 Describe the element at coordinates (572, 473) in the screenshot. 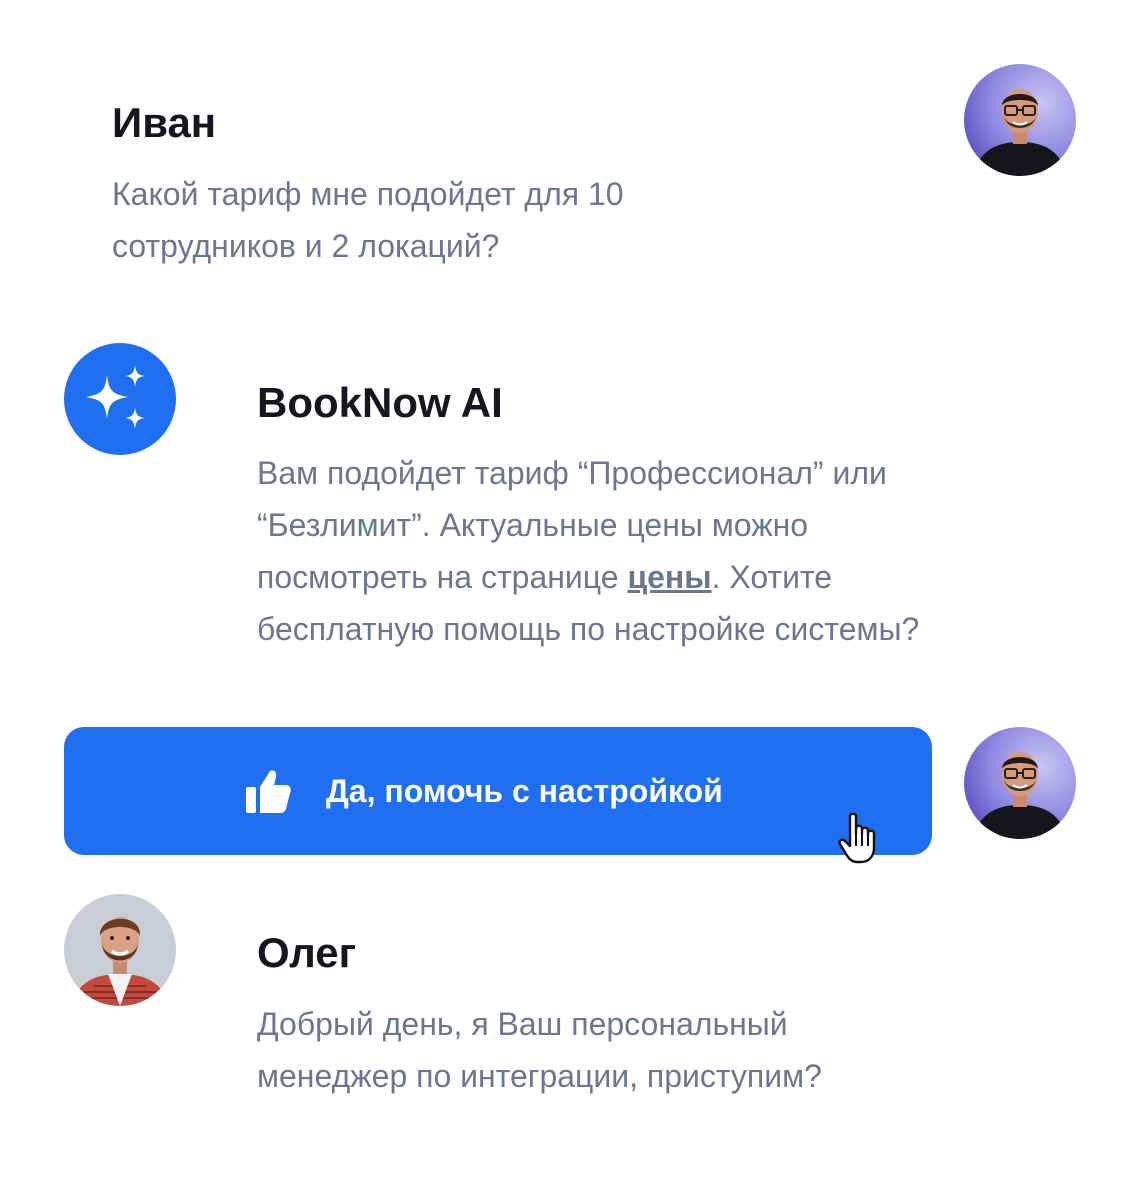

I see `message-line: Вам подойдет тариф “Профессионал” или` at that location.